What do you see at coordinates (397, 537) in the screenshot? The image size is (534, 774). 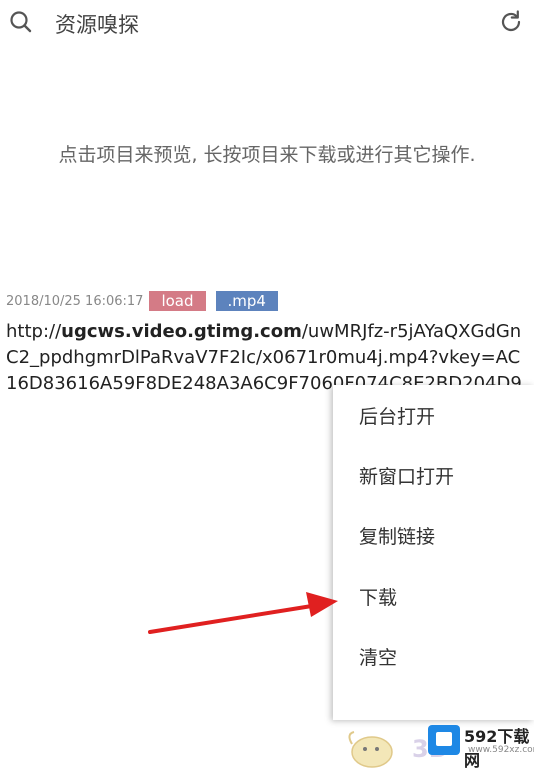 I see `menu-item-copy-link: 复制链接` at bounding box center [397, 537].